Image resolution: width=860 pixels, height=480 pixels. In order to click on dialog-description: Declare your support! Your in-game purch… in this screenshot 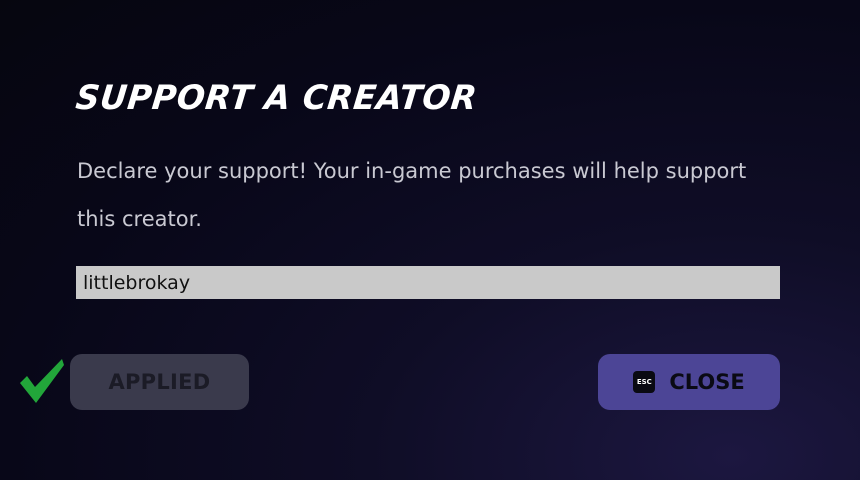, I will do `click(412, 195)`.